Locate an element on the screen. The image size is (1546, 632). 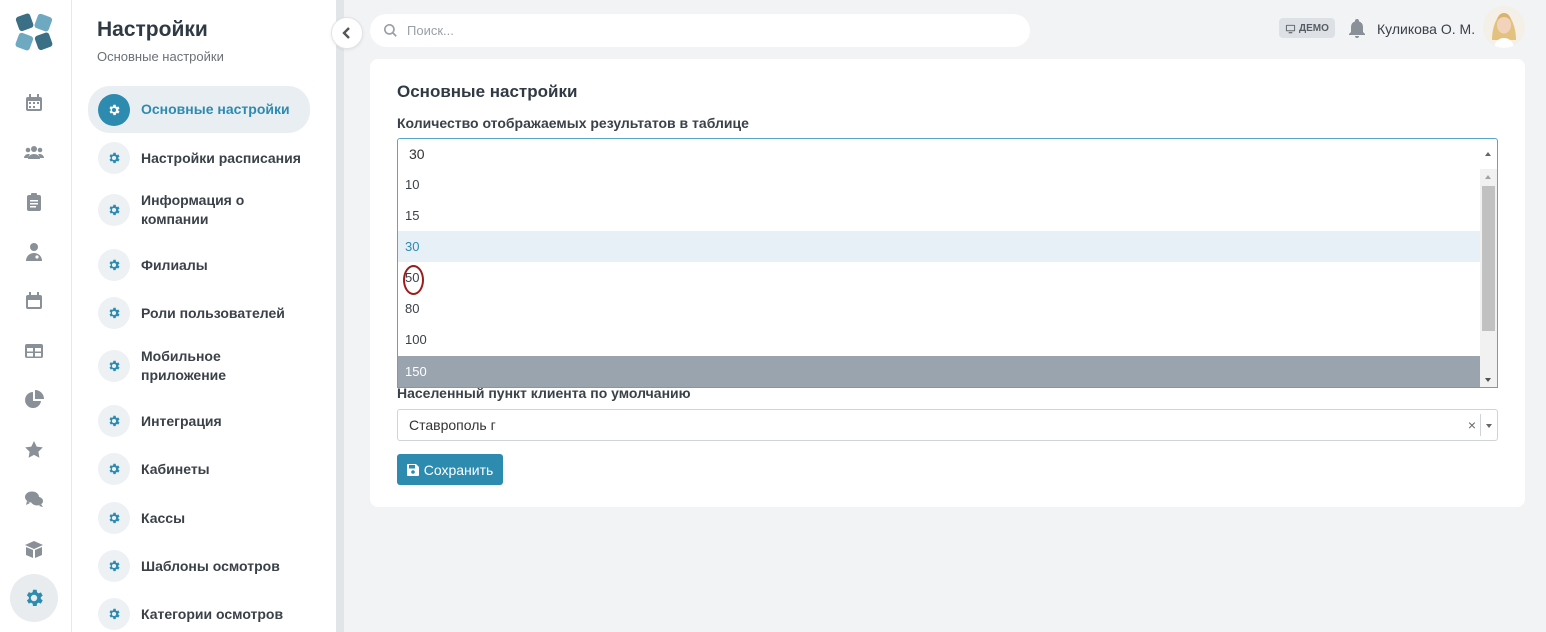
sidebar-item-integration: Интеграция is located at coordinates (199, 421).